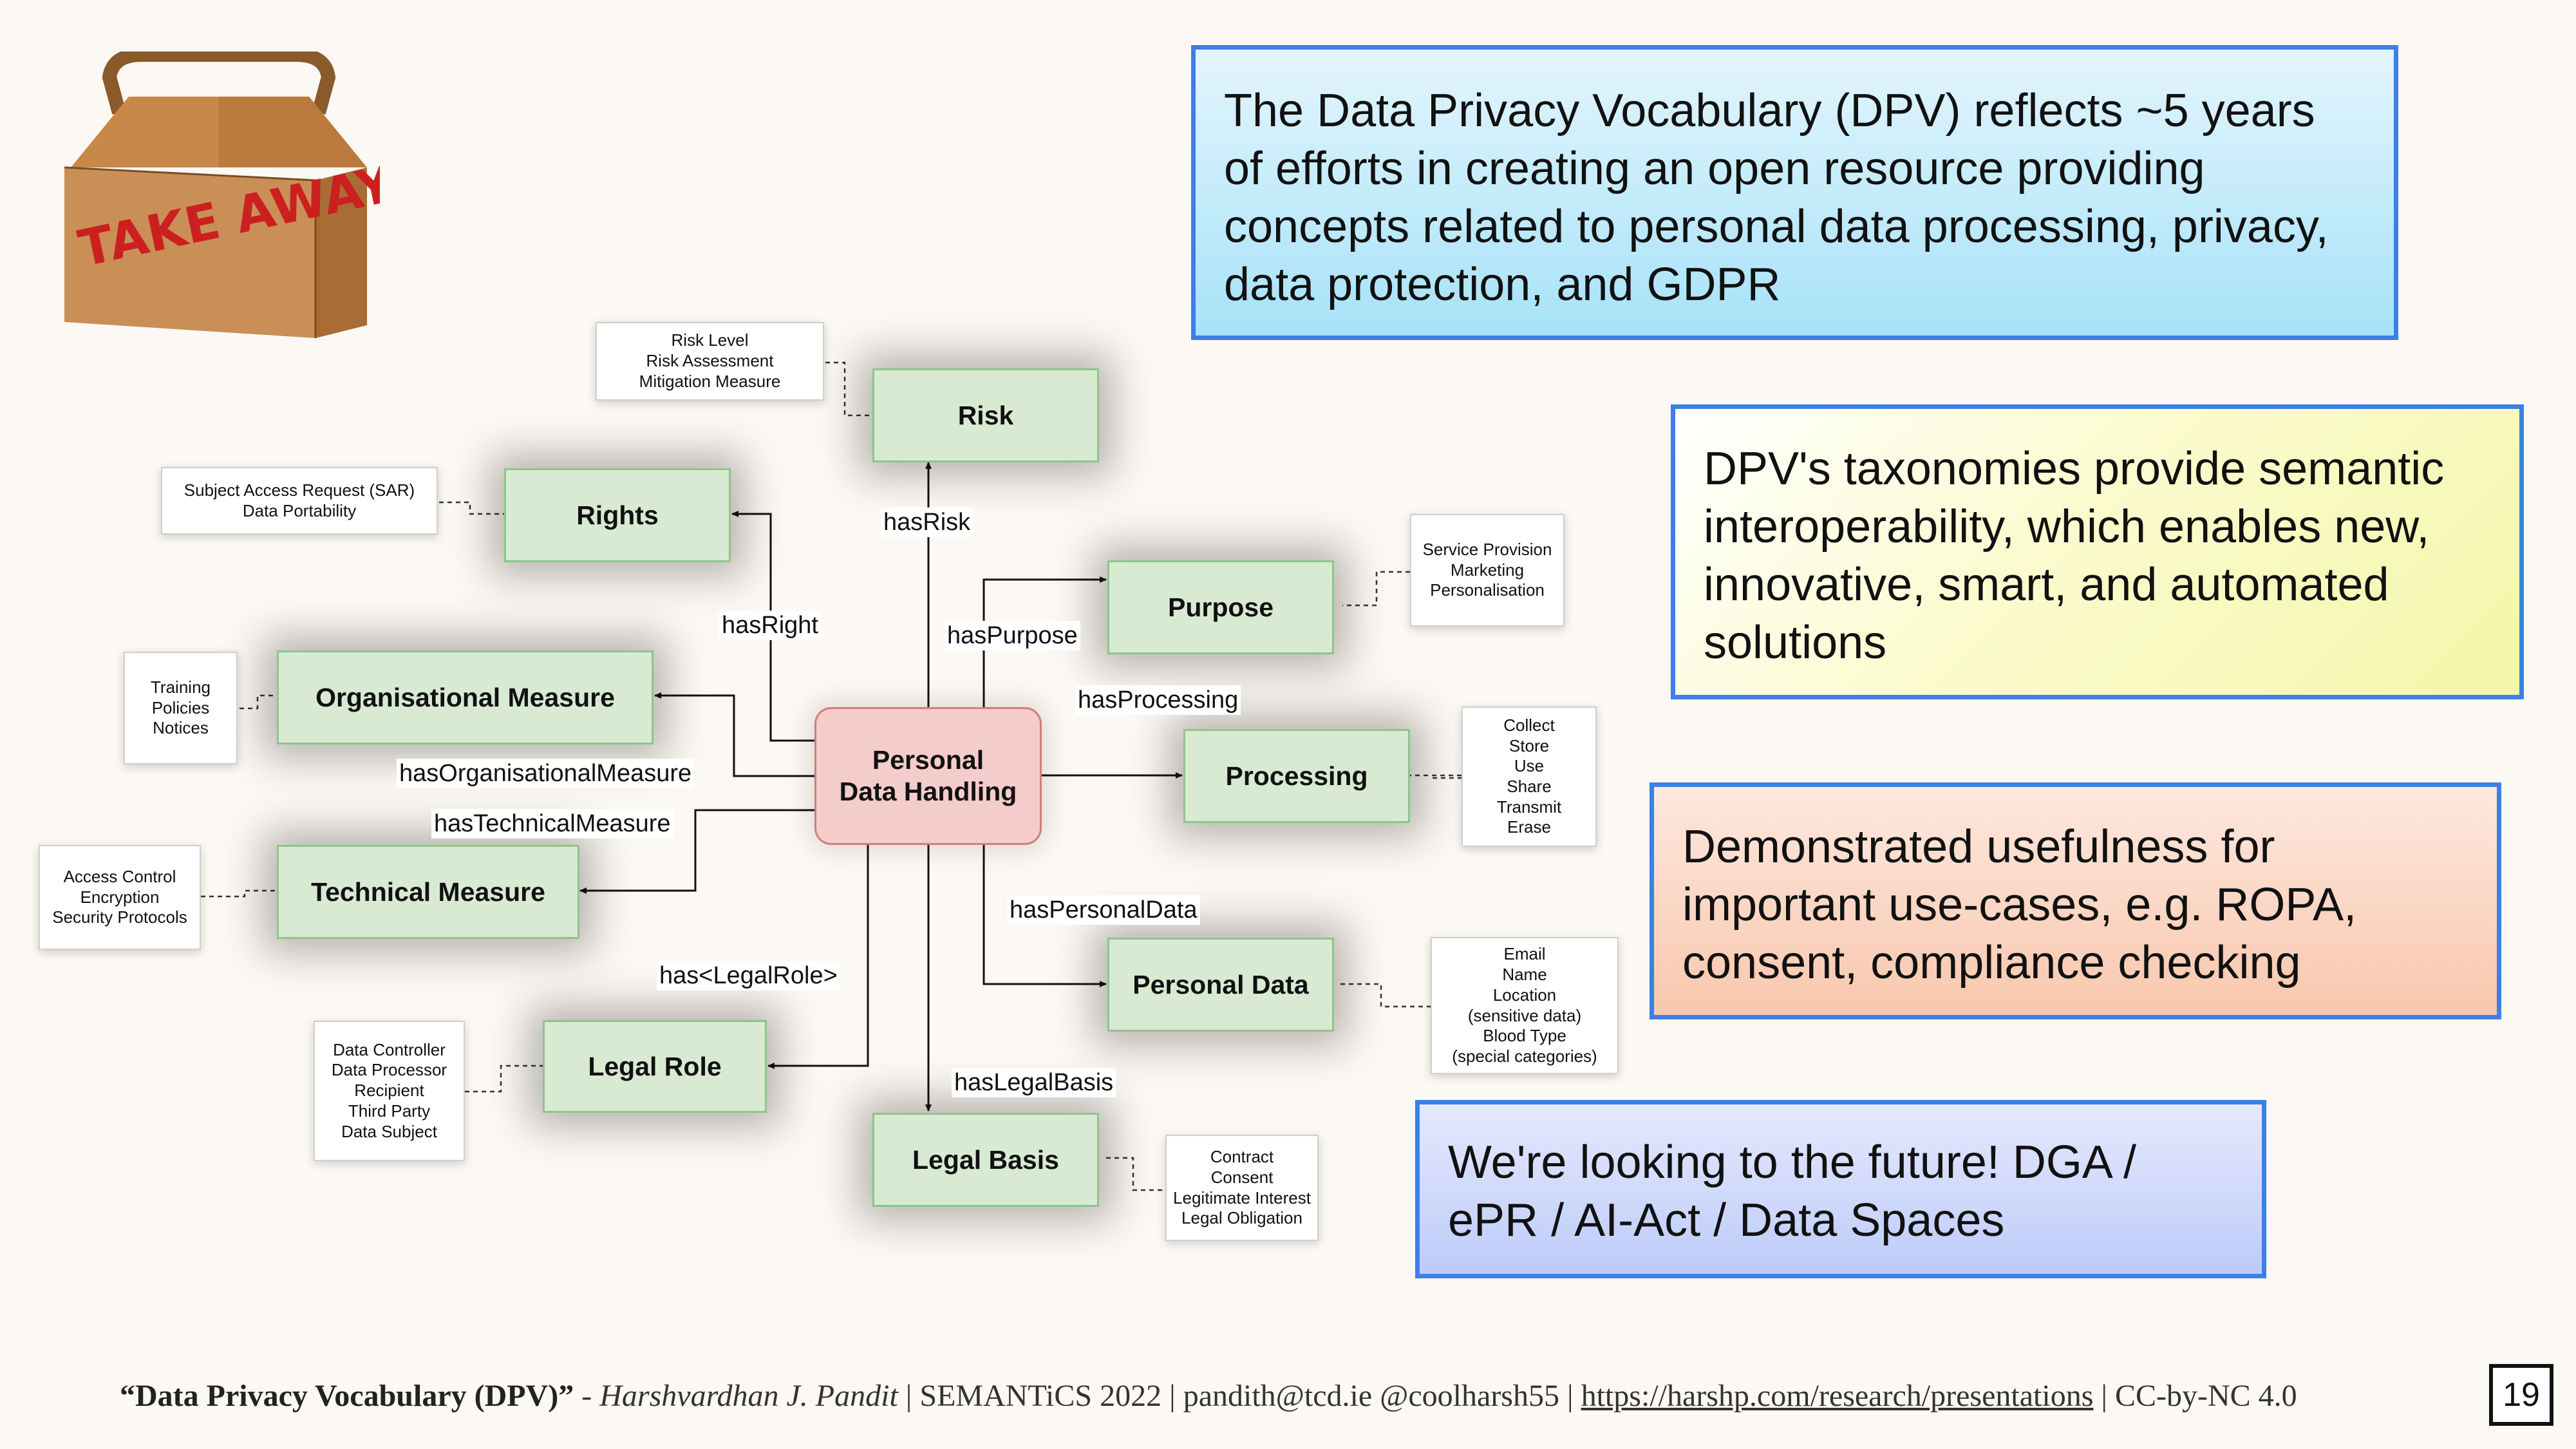  What do you see at coordinates (1242, 1177) in the screenshot?
I see `note-item: Consent` at bounding box center [1242, 1177].